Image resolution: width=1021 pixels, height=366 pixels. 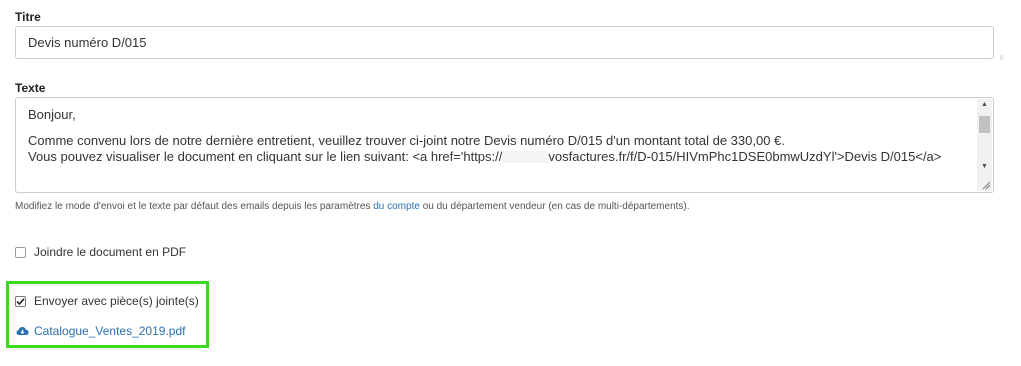 I want to click on attachment-filename: Catalogue_Ventes_2019.pdf, so click(x=109, y=331).